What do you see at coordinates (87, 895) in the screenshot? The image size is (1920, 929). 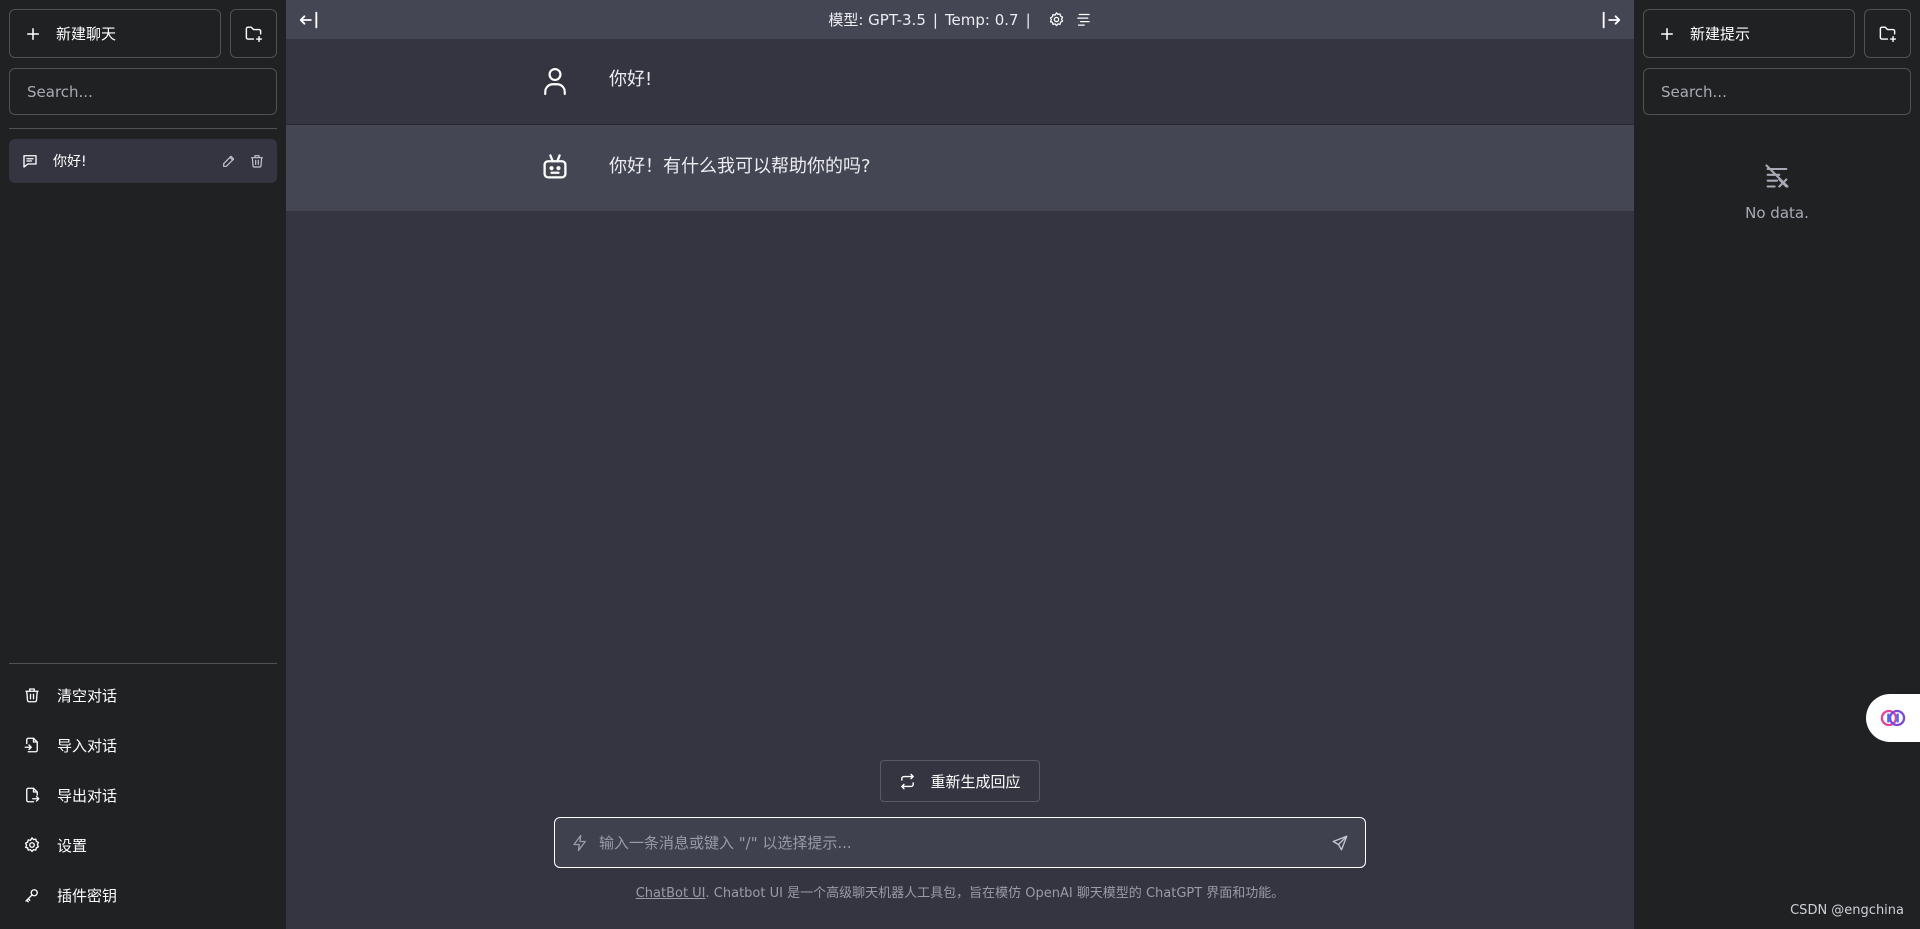 I see `plugin-keys-label: 插件密钥` at bounding box center [87, 895].